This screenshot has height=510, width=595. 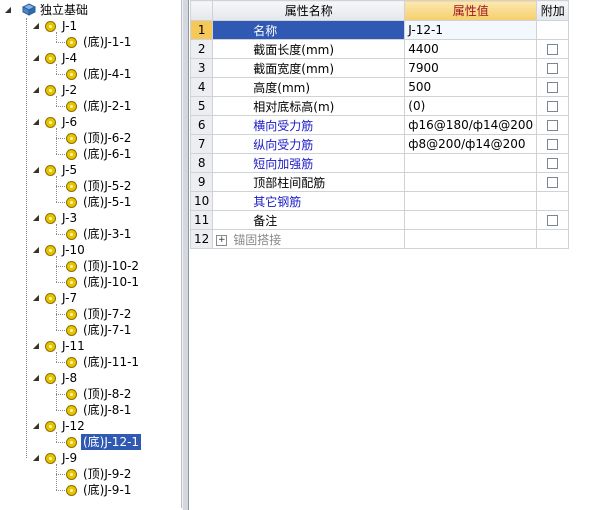 What do you see at coordinates (471, 10) in the screenshot?
I see `column-header-value: 属性值` at bounding box center [471, 10].